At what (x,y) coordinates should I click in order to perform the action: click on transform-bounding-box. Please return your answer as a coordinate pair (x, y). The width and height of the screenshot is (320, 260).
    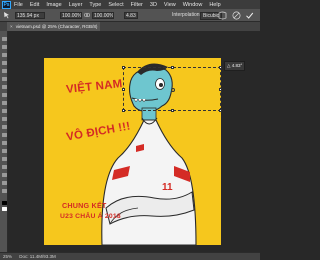
    Looking at the image, I should click on (172, 89).